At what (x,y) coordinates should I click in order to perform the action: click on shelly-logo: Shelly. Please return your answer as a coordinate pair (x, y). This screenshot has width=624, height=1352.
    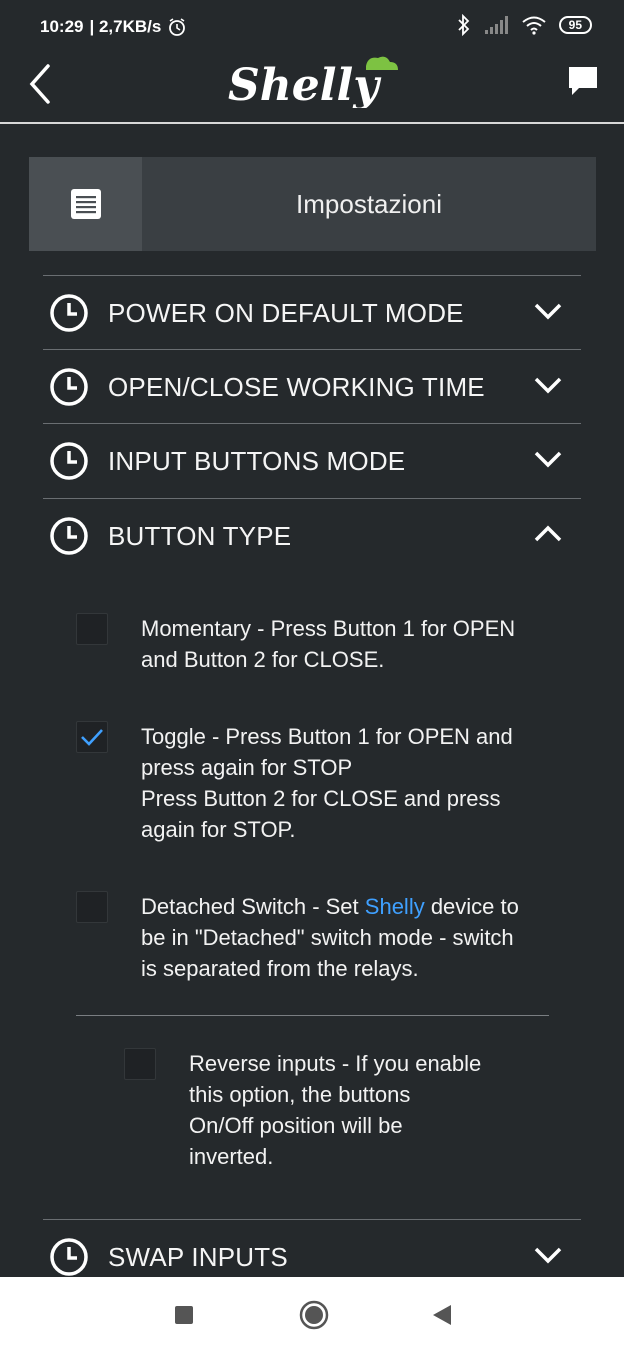
    Looking at the image, I should click on (313, 82).